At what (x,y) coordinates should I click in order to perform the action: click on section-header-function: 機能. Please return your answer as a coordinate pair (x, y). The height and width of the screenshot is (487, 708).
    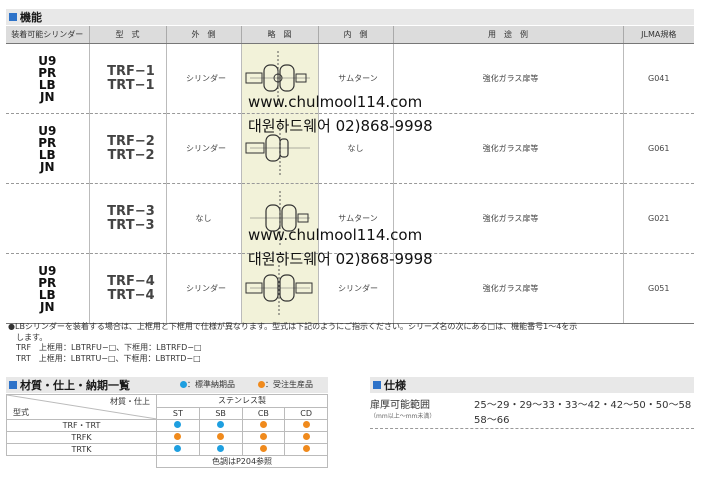
    Looking at the image, I should click on (350, 17).